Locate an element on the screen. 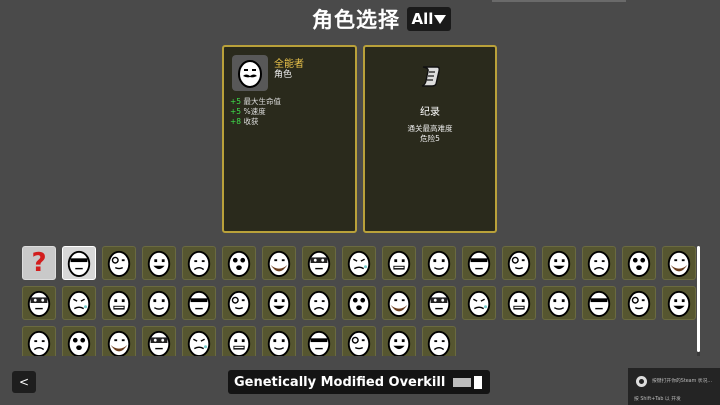 This screenshot has width=720, height=405. character-slot-sick is located at coordinates (39, 303).